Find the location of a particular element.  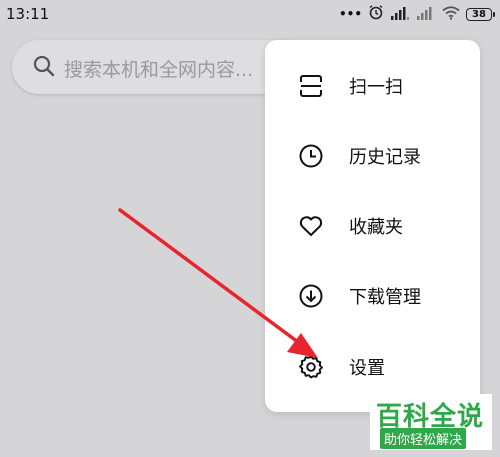

watermark-logo: 百科全说 助你轻松解决 is located at coordinates (431, 422).